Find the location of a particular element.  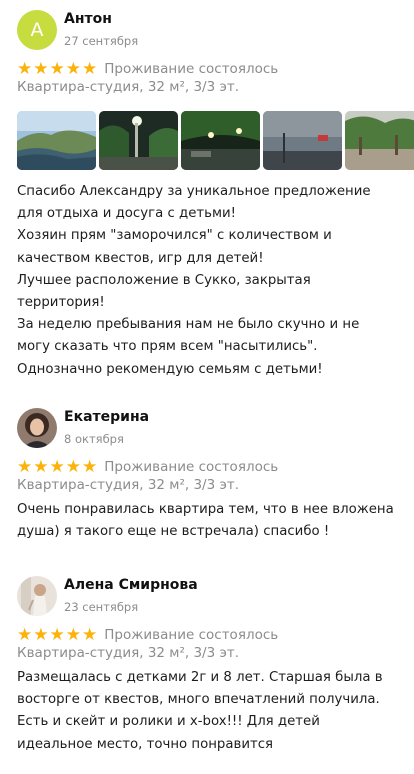

reviewer-name: Алена Смирнова is located at coordinates (131, 585).